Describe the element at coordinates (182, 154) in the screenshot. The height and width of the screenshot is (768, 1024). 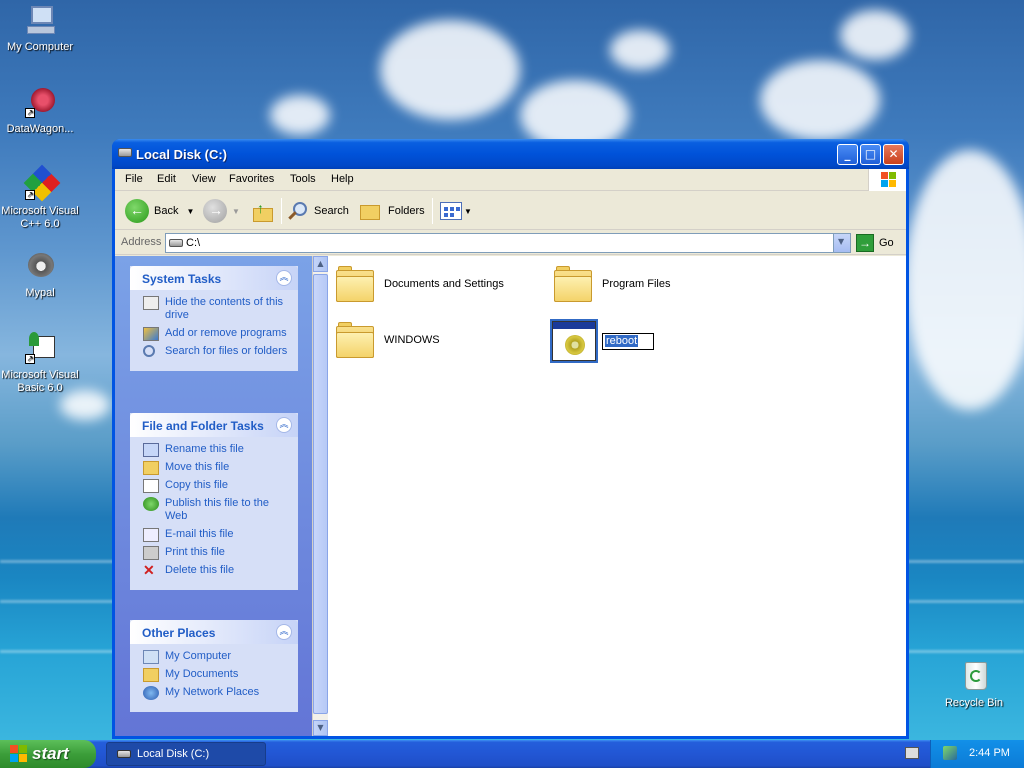
I see `window-title: Local Disk (C:)` at that location.